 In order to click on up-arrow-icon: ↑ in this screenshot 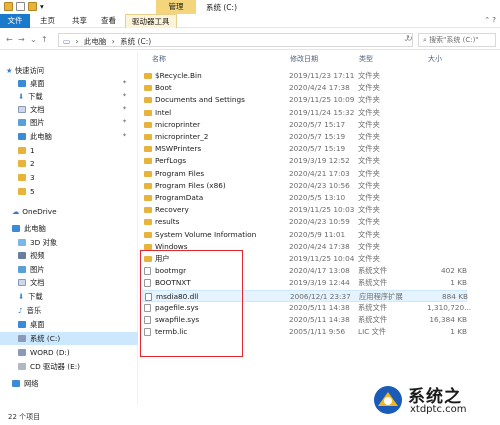, I will do `click(44, 39)`.